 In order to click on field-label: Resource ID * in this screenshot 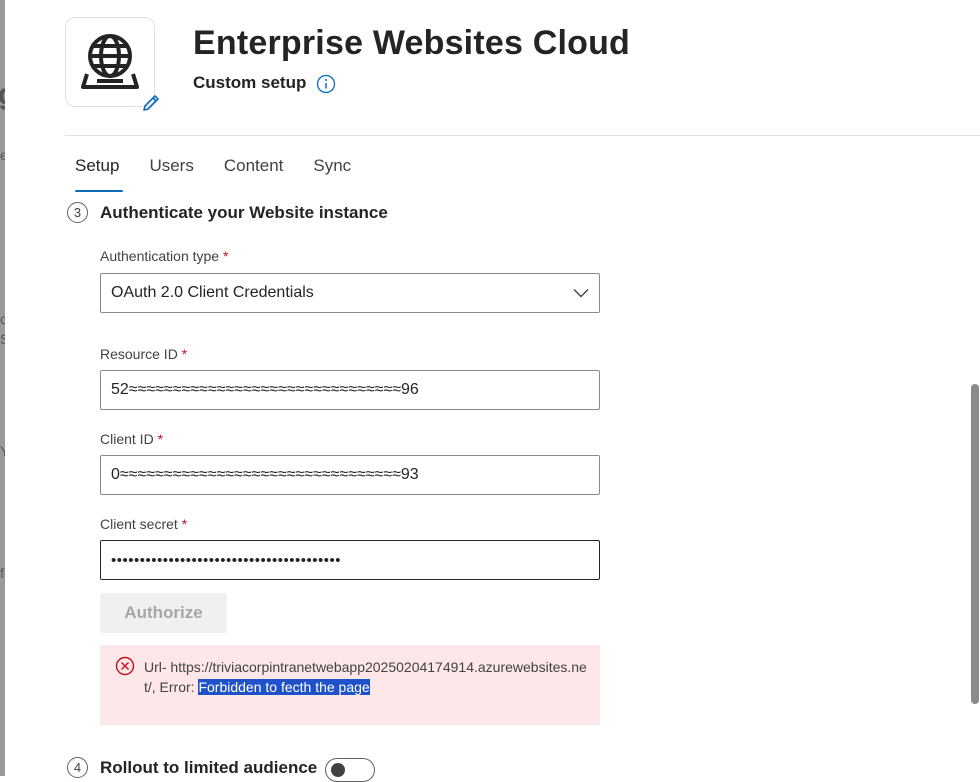, I will do `click(143, 354)`.